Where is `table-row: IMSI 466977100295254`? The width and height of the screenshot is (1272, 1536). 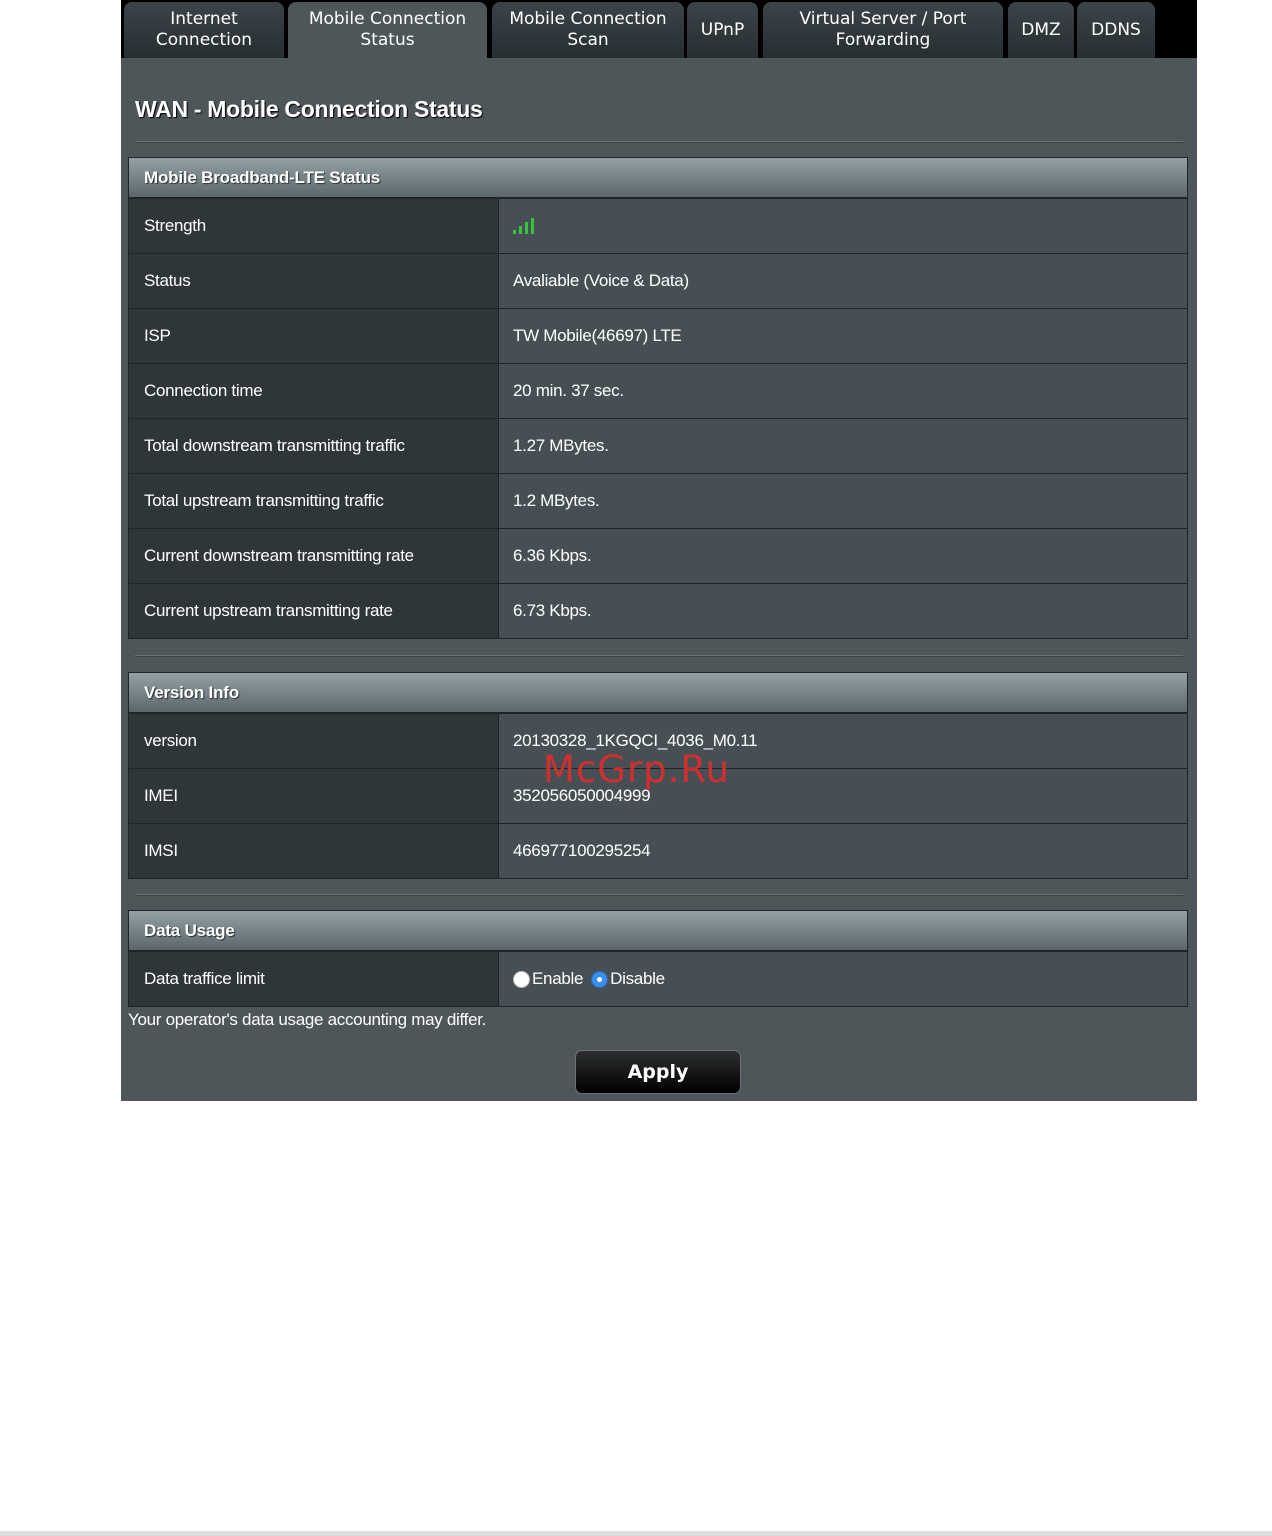
table-row: IMSI 466977100295254 is located at coordinates (658, 850).